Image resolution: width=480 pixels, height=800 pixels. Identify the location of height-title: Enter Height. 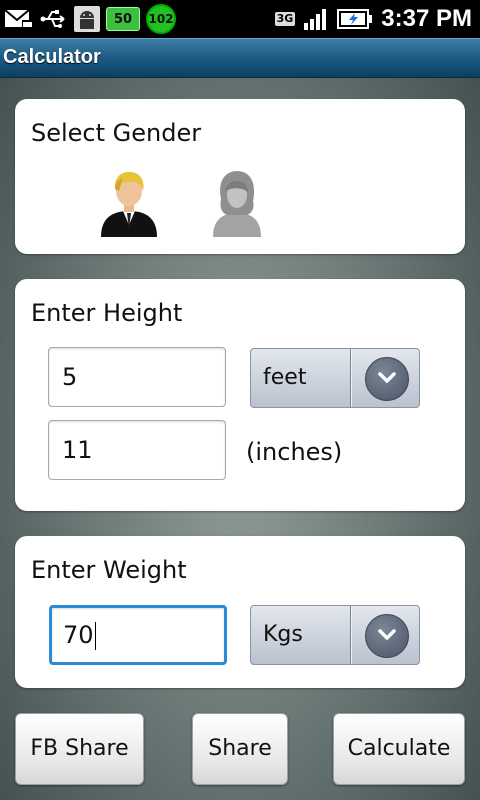
(107, 313).